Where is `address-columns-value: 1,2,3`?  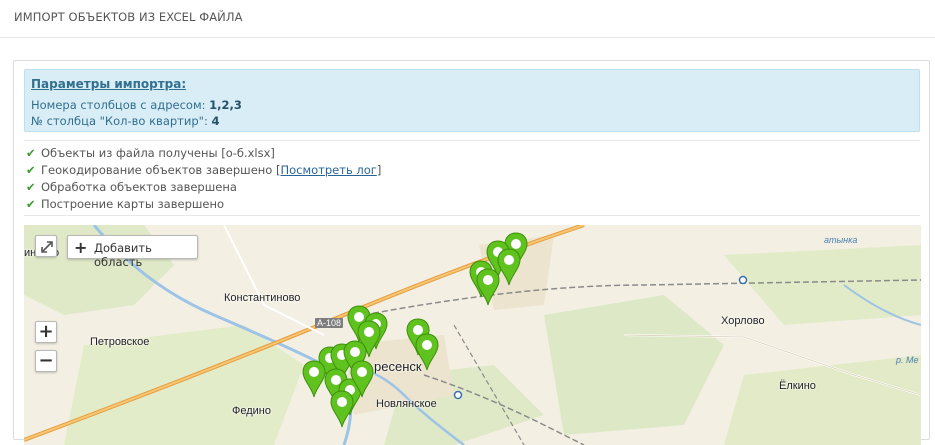
address-columns-value: 1,2,3 is located at coordinates (225, 105).